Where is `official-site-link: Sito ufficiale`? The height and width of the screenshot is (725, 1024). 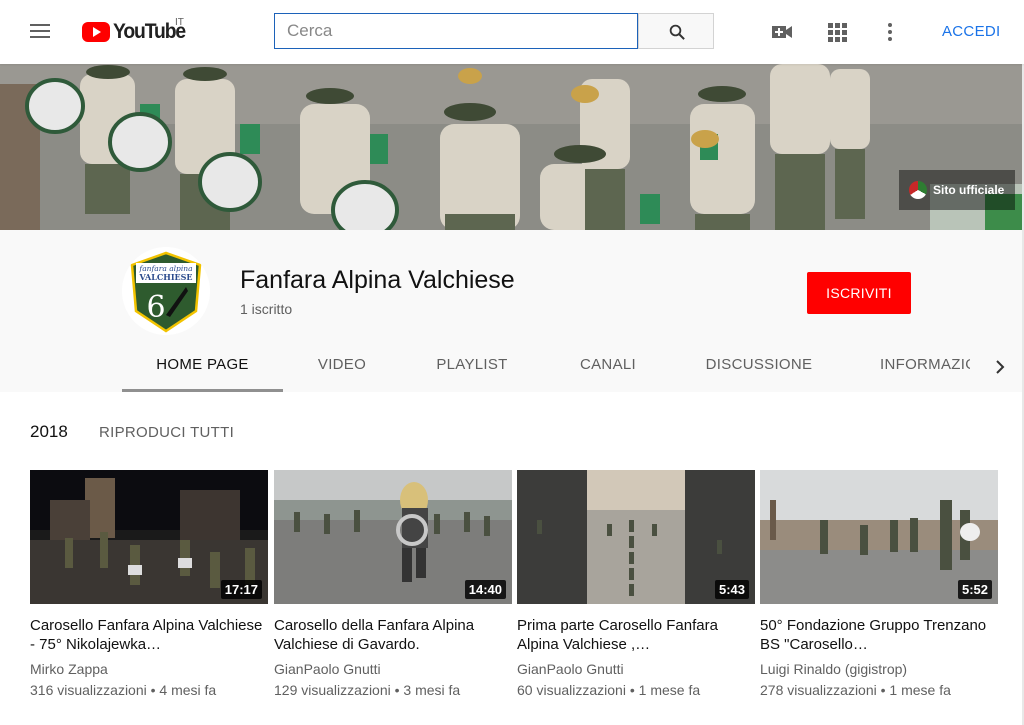 official-site-link: Sito ufficiale is located at coordinates (957, 190).